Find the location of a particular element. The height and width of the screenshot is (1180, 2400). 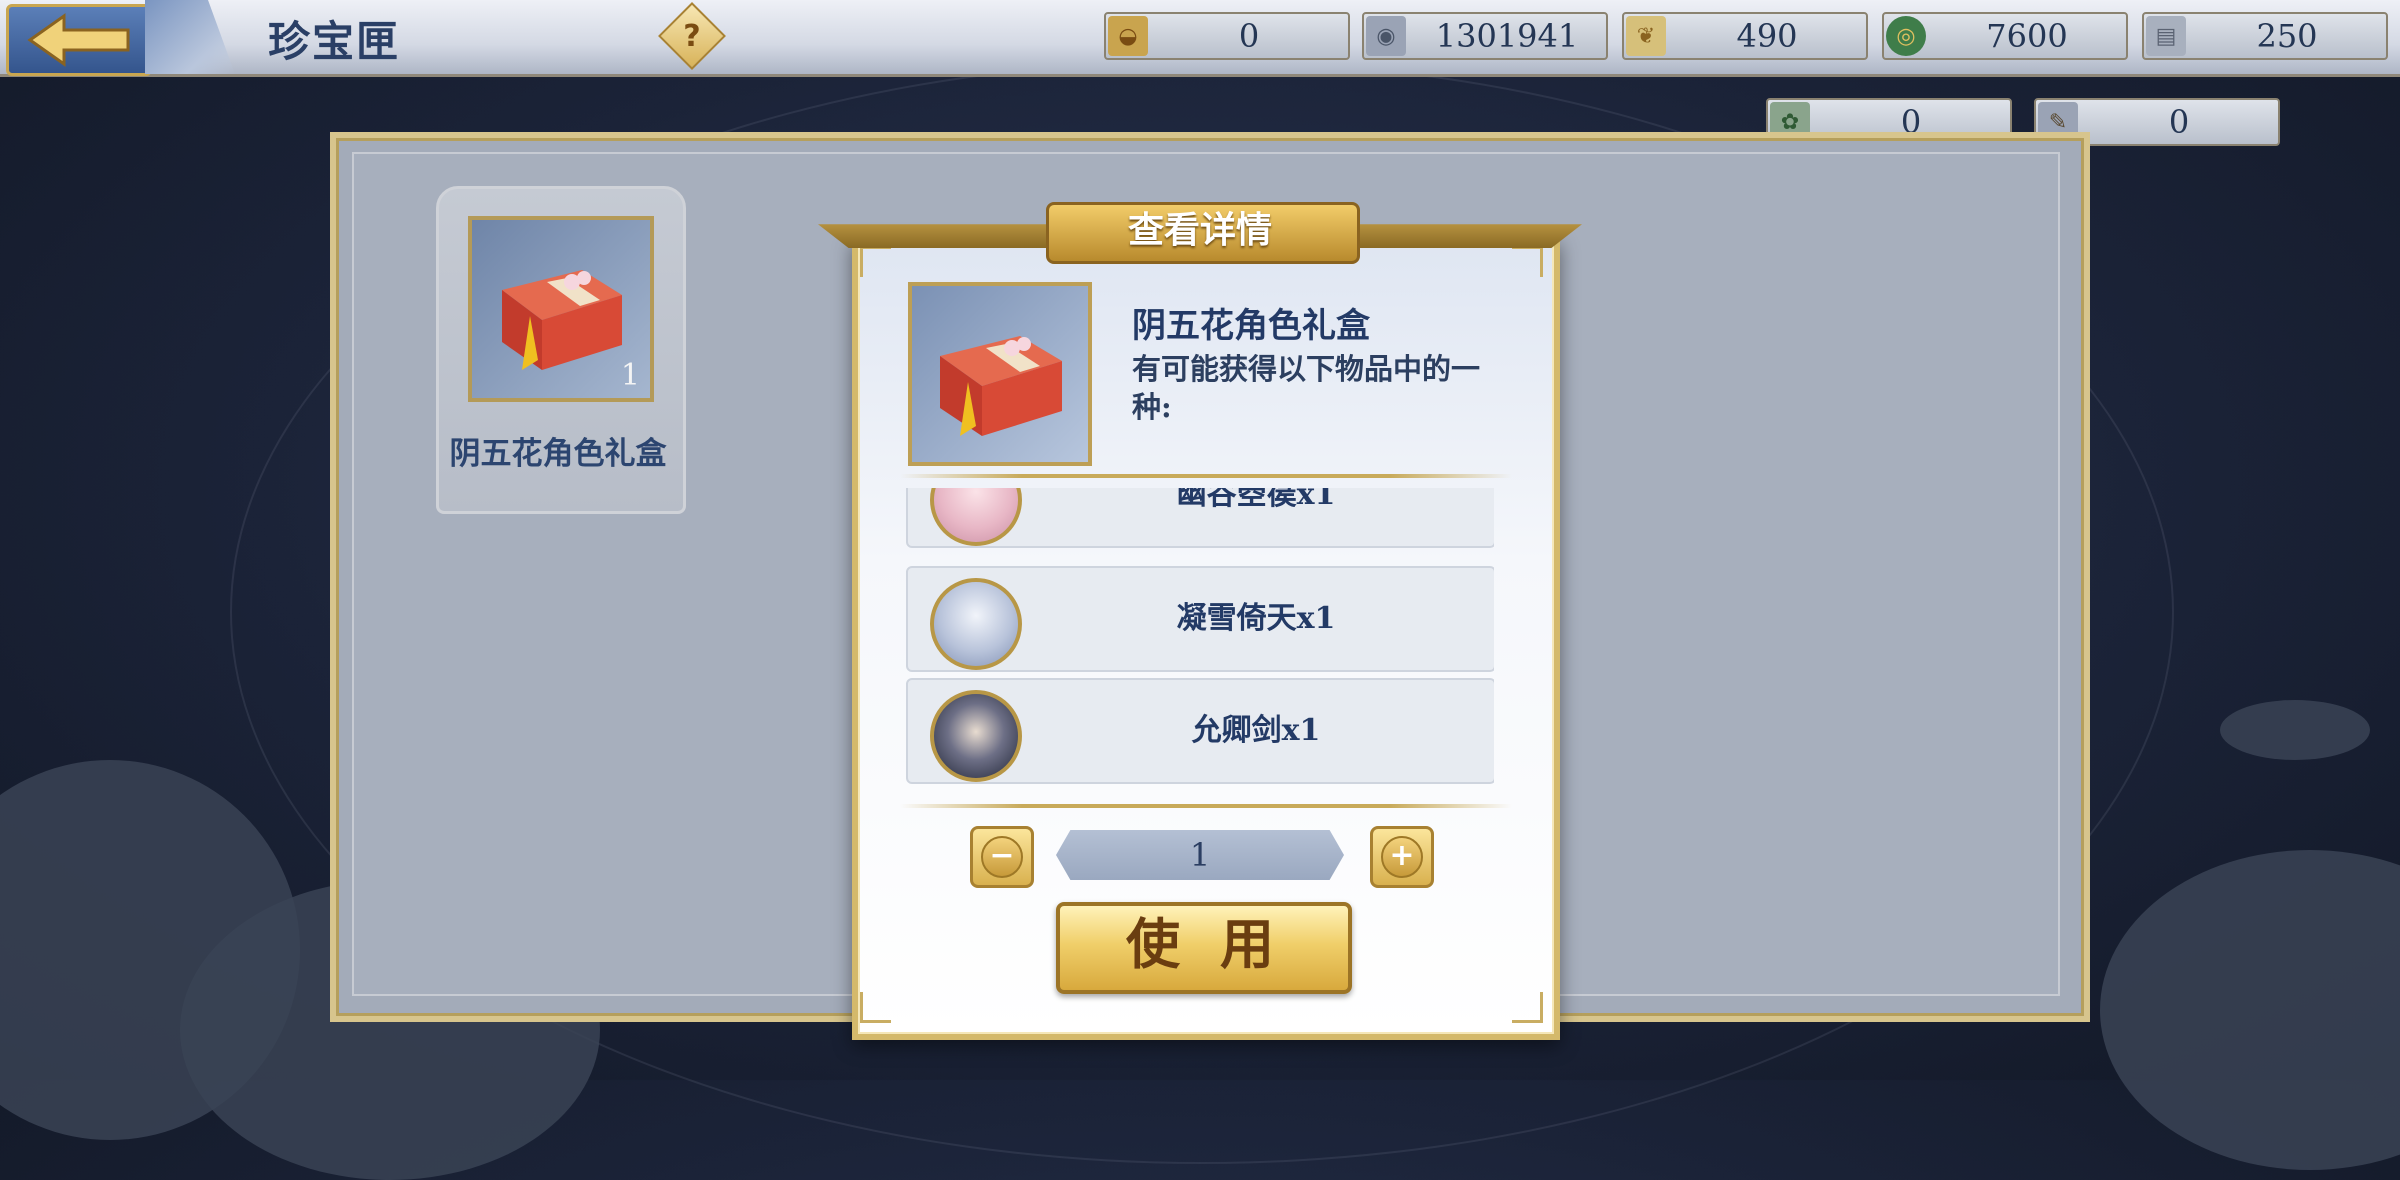

resource-value: 7600 is located at coordinates (2027, 36).